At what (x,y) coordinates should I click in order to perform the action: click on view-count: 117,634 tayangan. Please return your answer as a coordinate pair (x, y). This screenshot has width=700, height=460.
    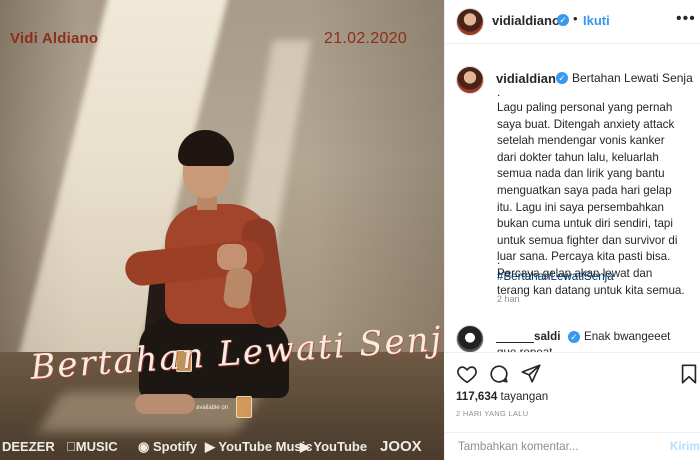
    Looking at the image, I should click on (502, 396).